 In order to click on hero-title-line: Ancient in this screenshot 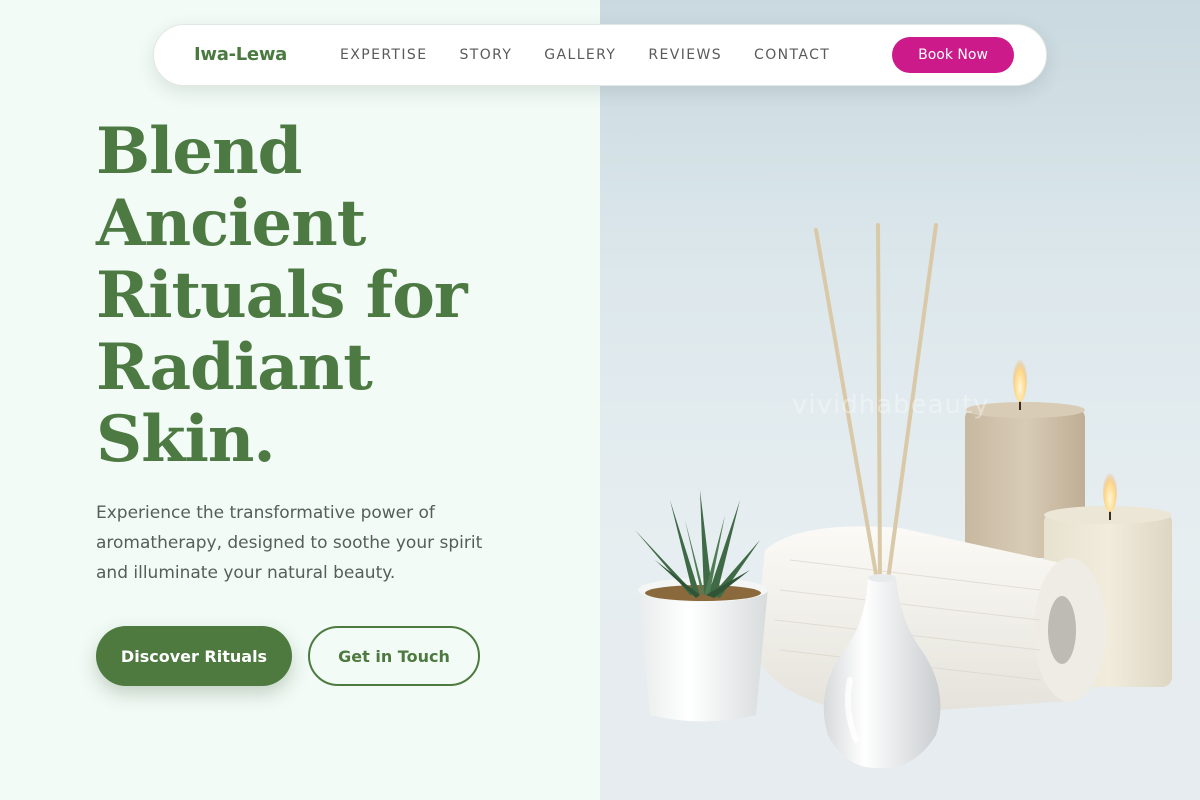, I will do `click(231, 223)`.